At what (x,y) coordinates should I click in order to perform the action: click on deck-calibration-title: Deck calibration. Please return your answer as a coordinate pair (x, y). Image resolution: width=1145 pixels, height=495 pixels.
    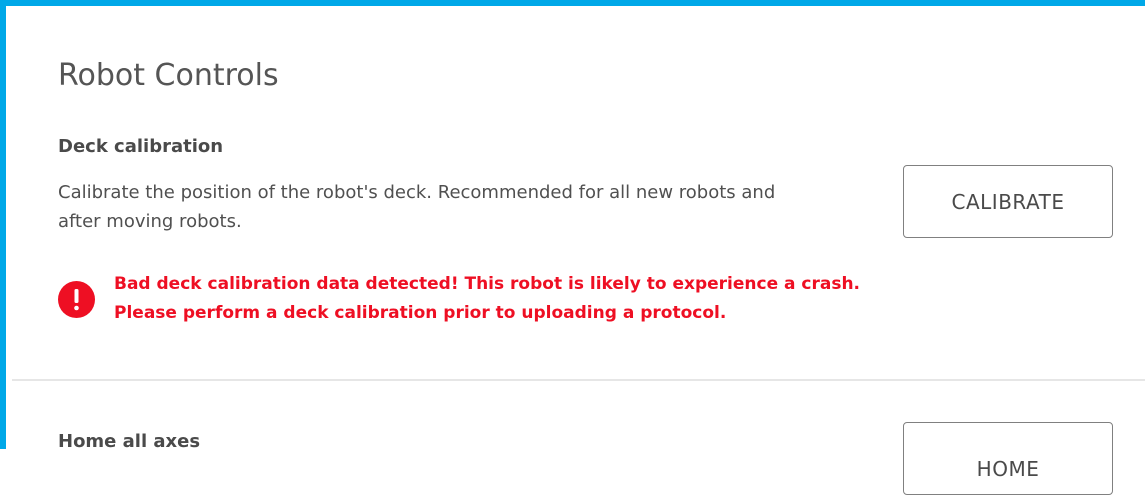
    Looking at the image, I should click on (141, 146).